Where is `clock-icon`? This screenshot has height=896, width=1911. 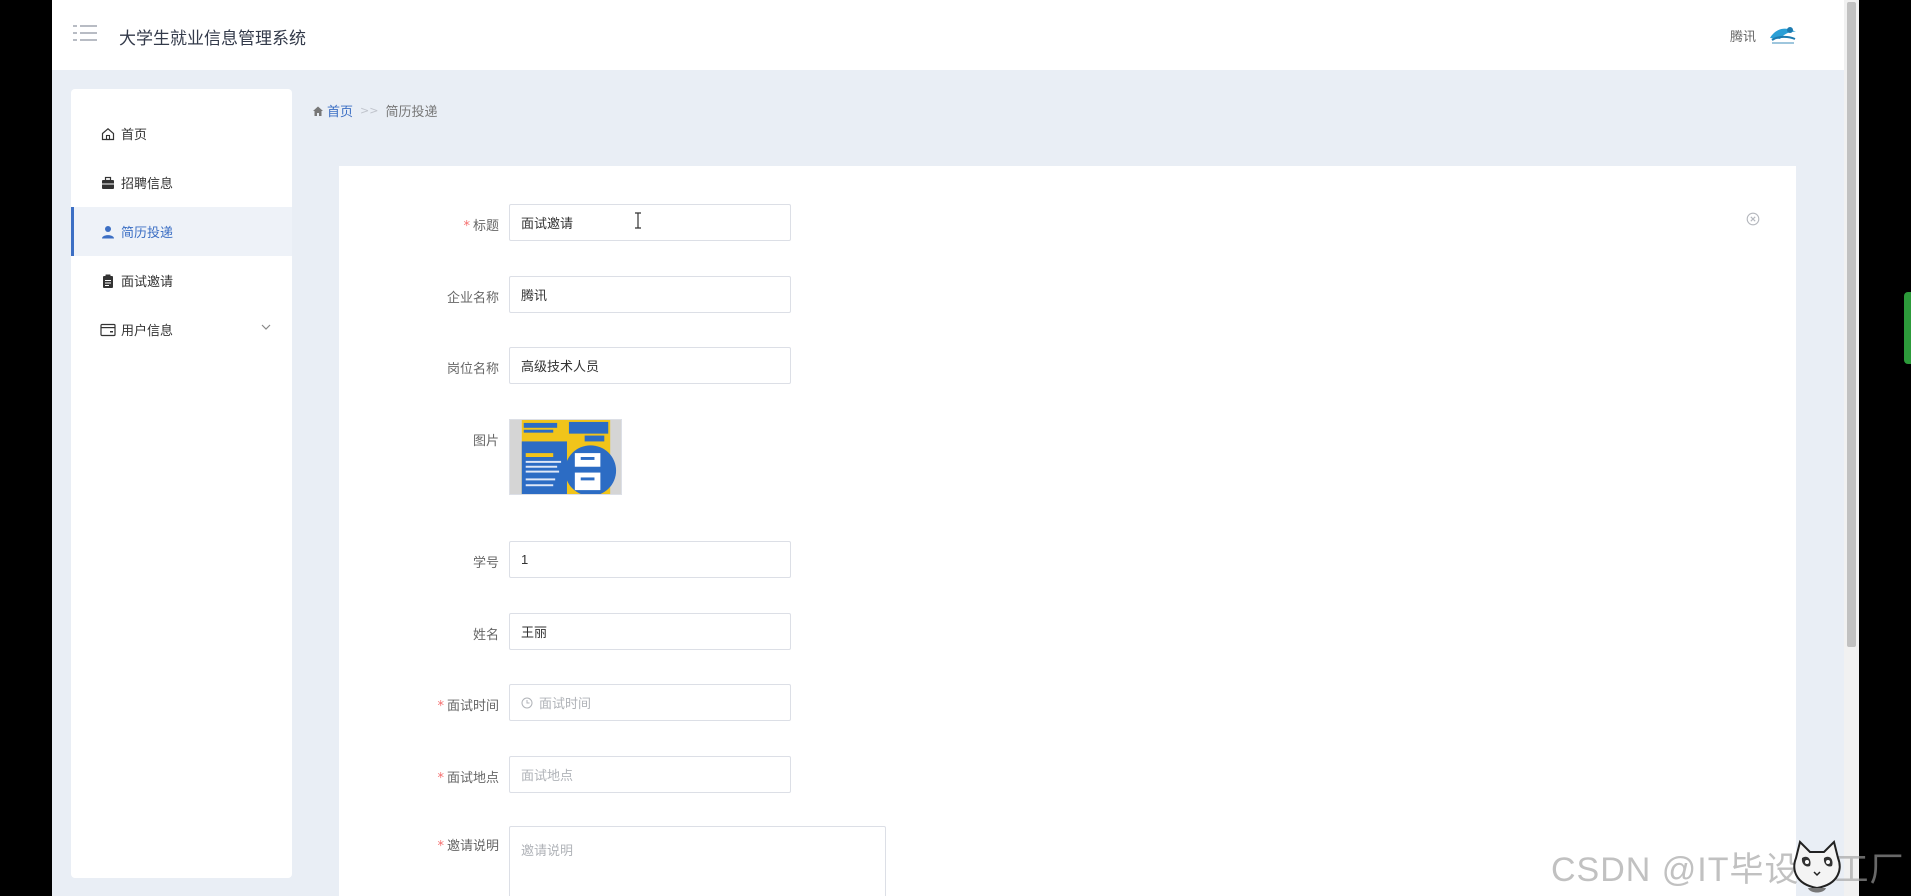
clock-icon is located at coordinates (527, 703).